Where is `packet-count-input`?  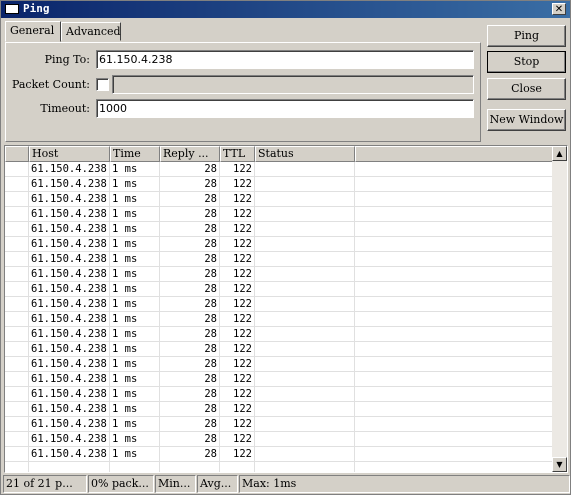
packet-count-input is located at coordinates (293, 84).